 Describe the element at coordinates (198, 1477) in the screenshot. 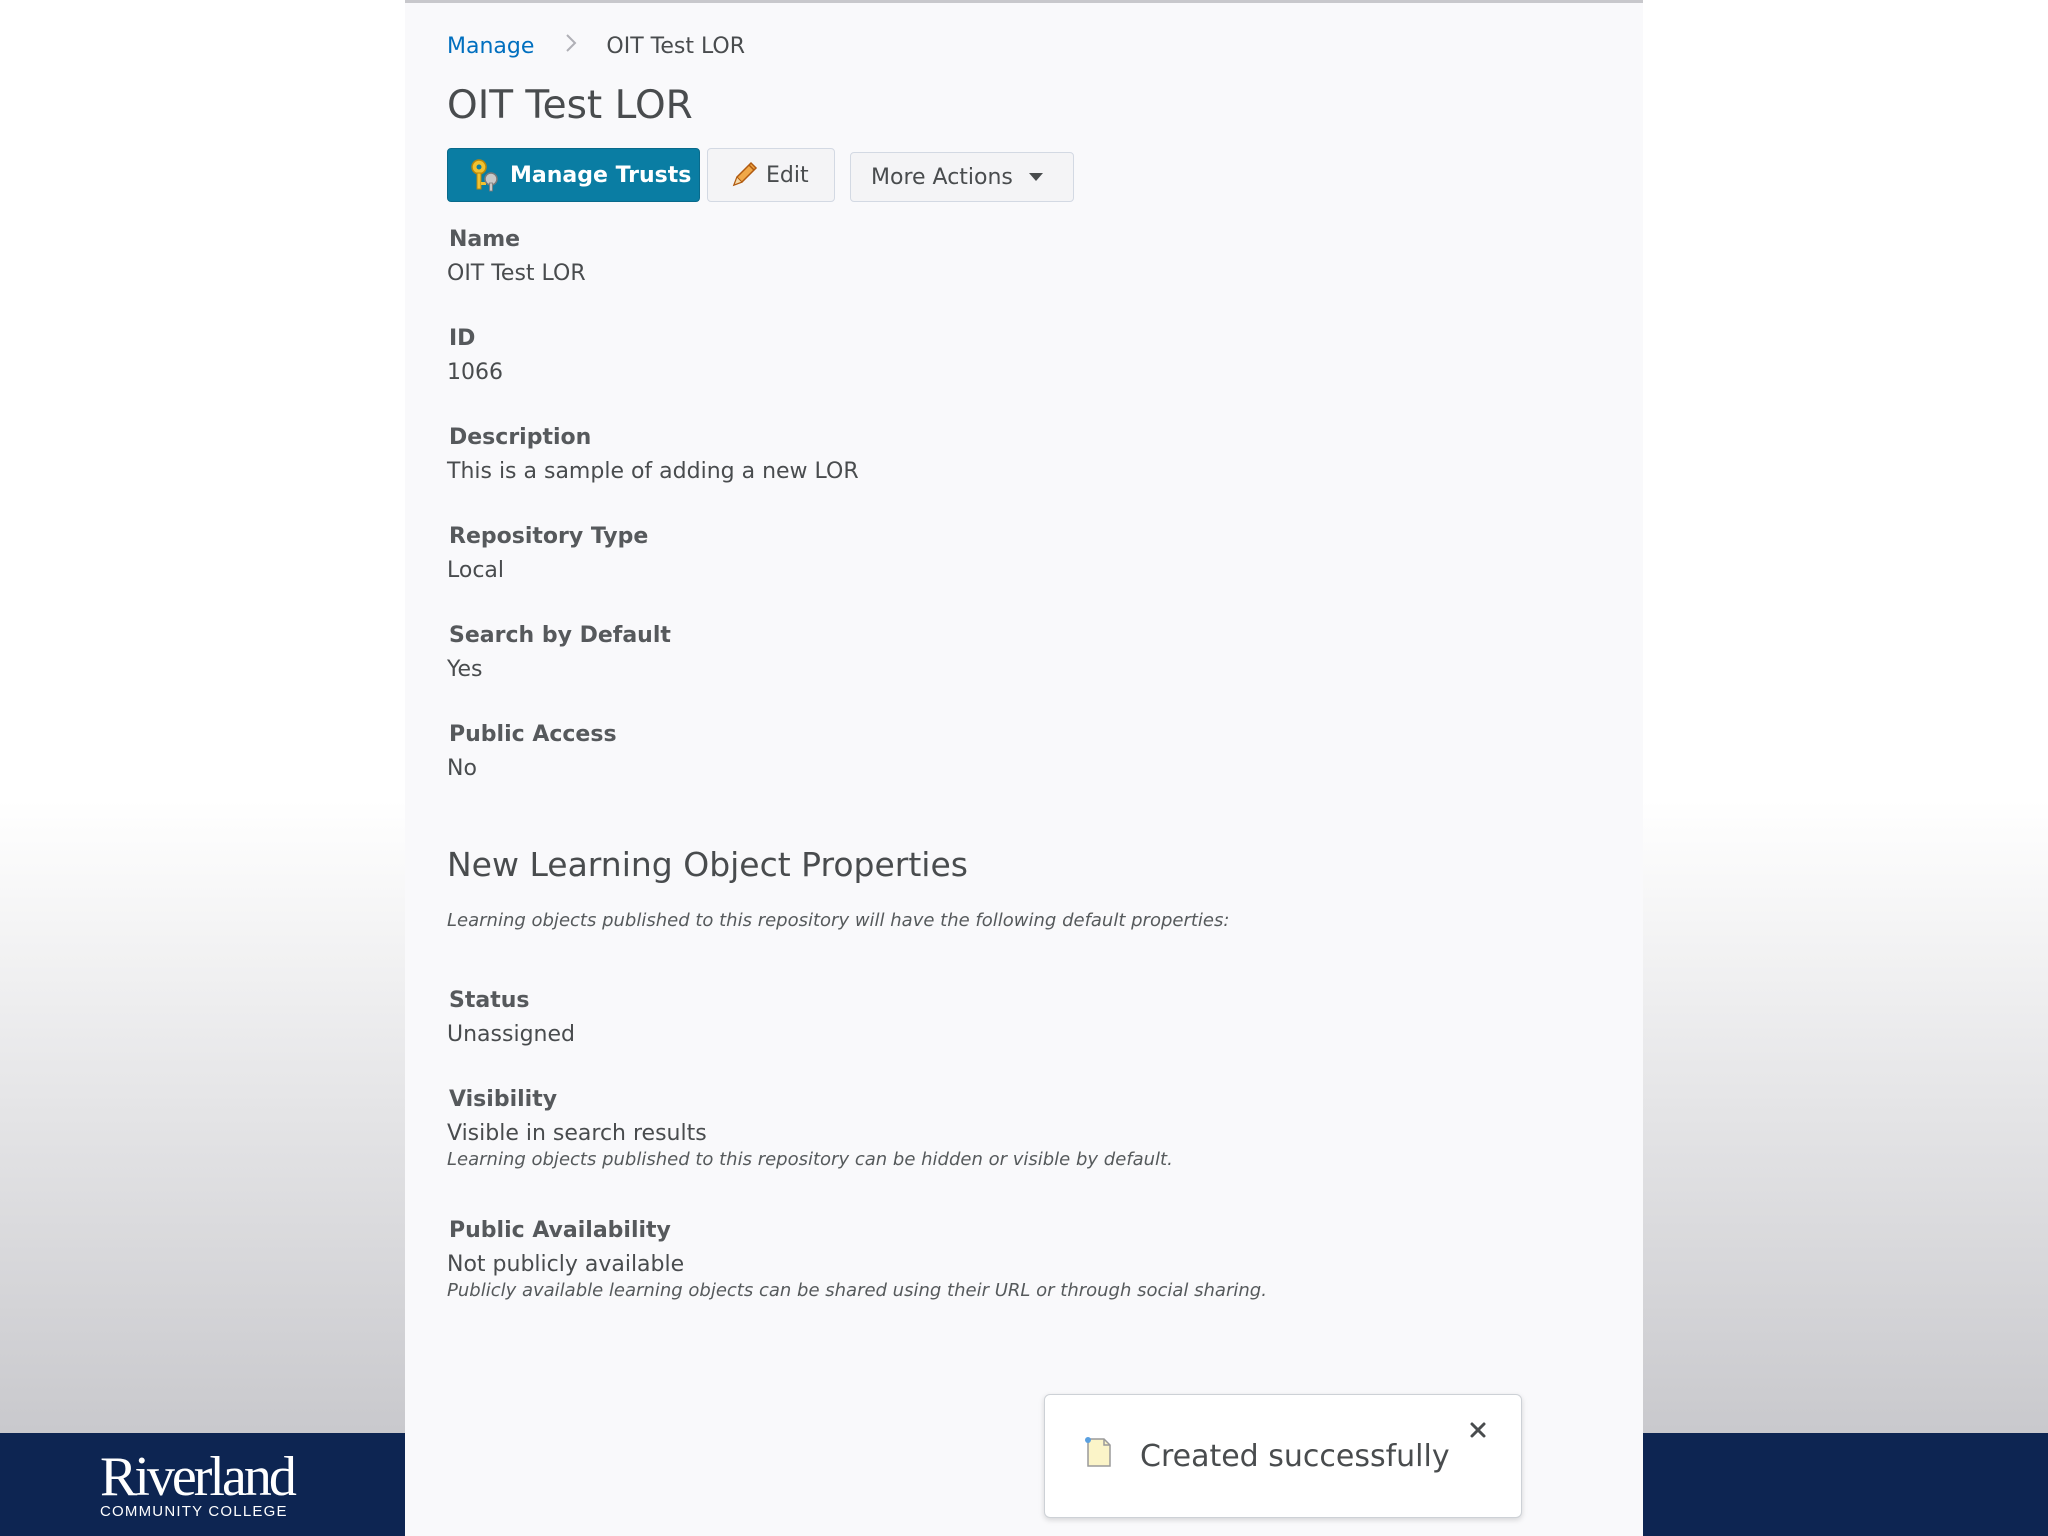

I see `logo-wordmark: Riverland` at that location.